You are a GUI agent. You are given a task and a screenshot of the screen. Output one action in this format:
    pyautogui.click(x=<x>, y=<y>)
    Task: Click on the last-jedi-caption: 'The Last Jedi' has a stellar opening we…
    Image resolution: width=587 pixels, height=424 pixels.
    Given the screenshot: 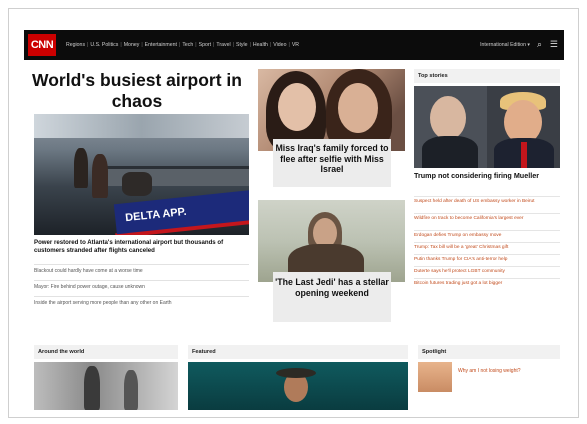 What is the action you would take?
    pyautogui.click(x=332, y=297)
    